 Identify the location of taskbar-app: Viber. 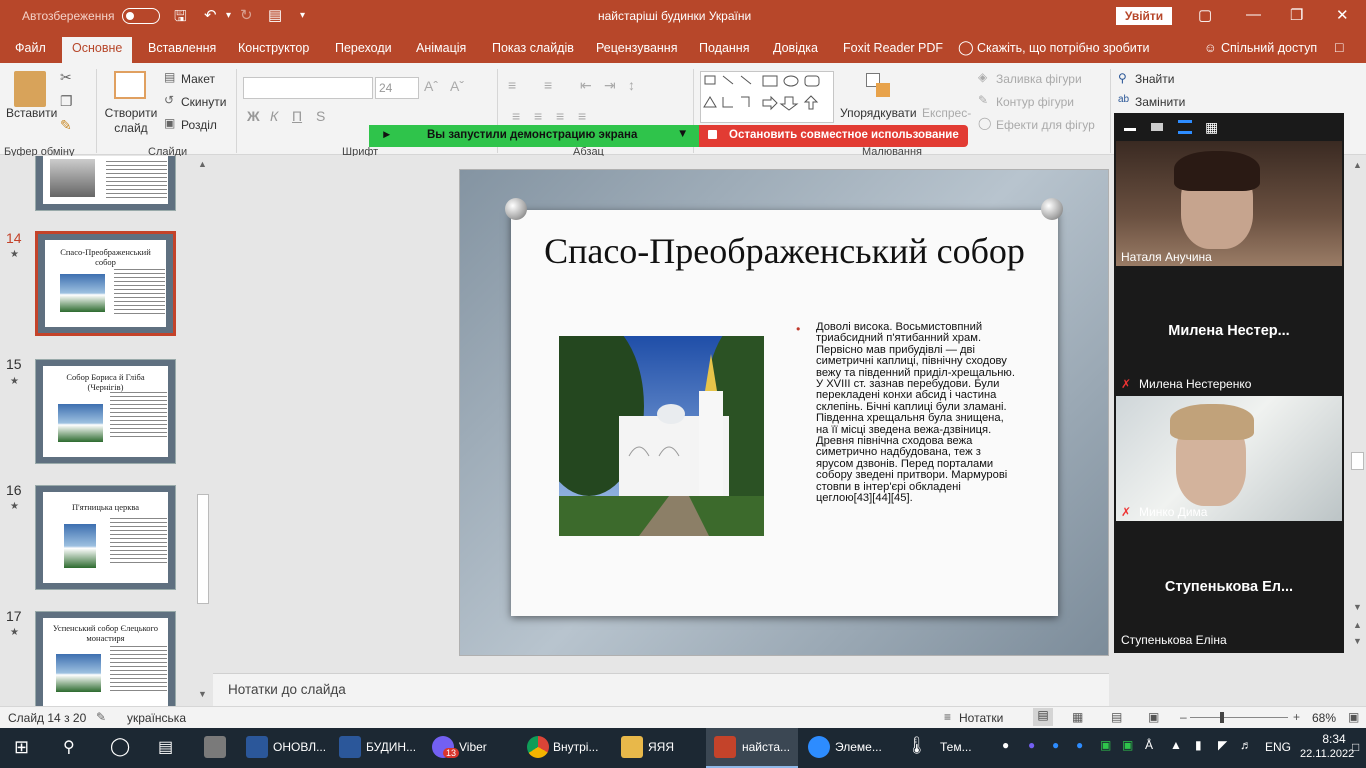
(473, 747).